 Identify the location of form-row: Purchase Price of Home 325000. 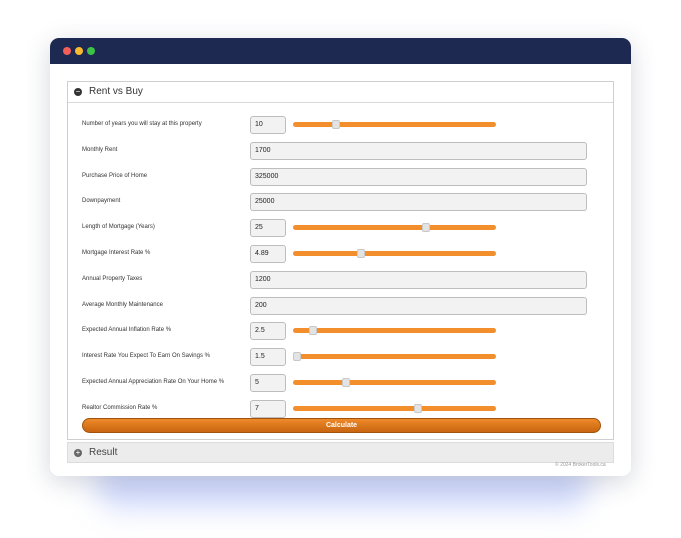
(341, 176).